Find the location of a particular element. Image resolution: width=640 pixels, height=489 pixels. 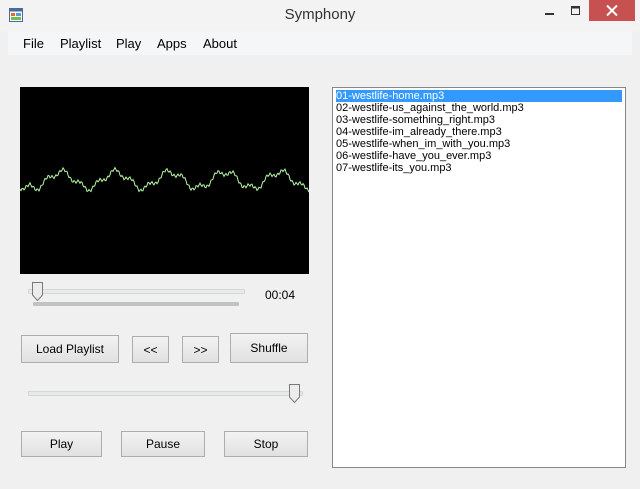

volume-slider-thumb is located at coordinates (294, 393).